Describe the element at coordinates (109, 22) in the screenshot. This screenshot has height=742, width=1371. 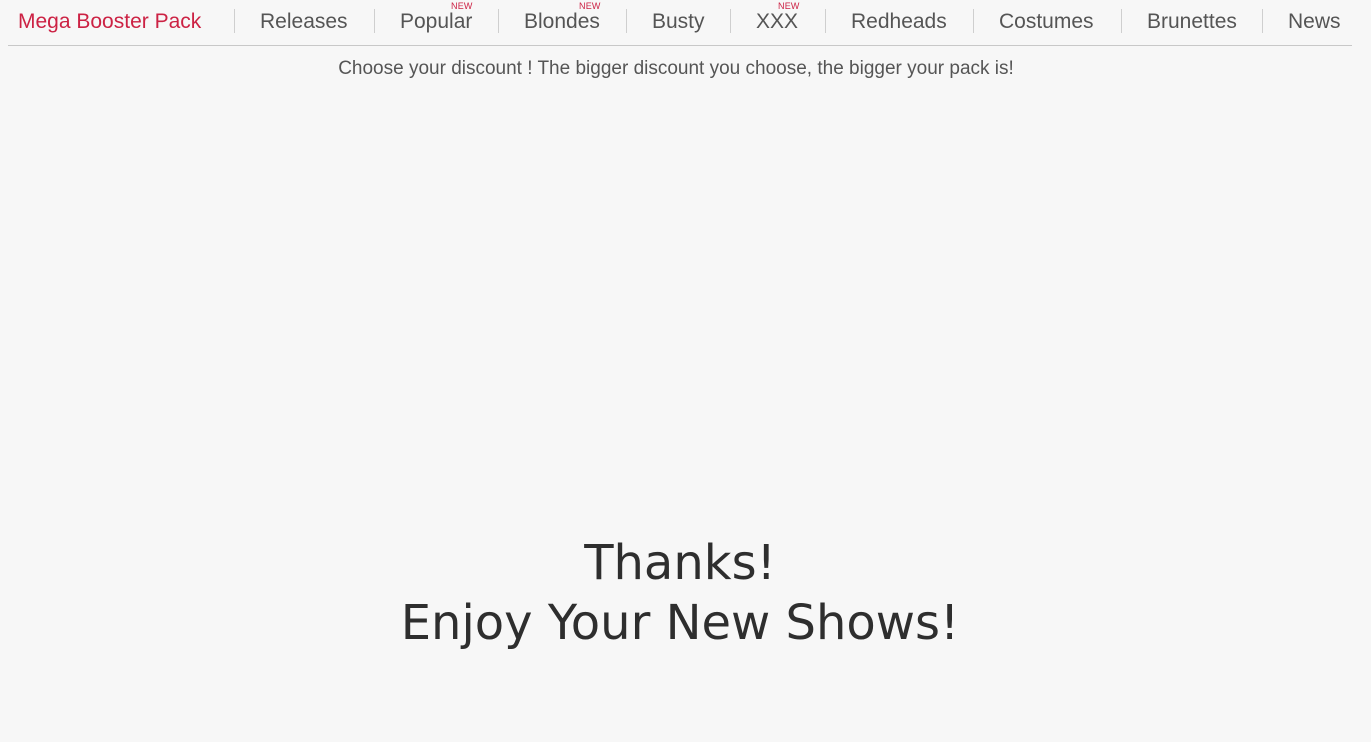
I see `nav-brand-link: Mega Booster Pack` at that location.